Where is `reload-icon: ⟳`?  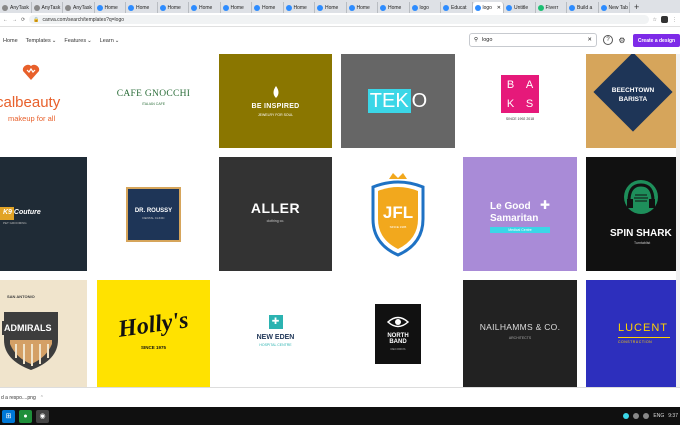
reload-icon: ⟳ is located at coordinates (23, 20).